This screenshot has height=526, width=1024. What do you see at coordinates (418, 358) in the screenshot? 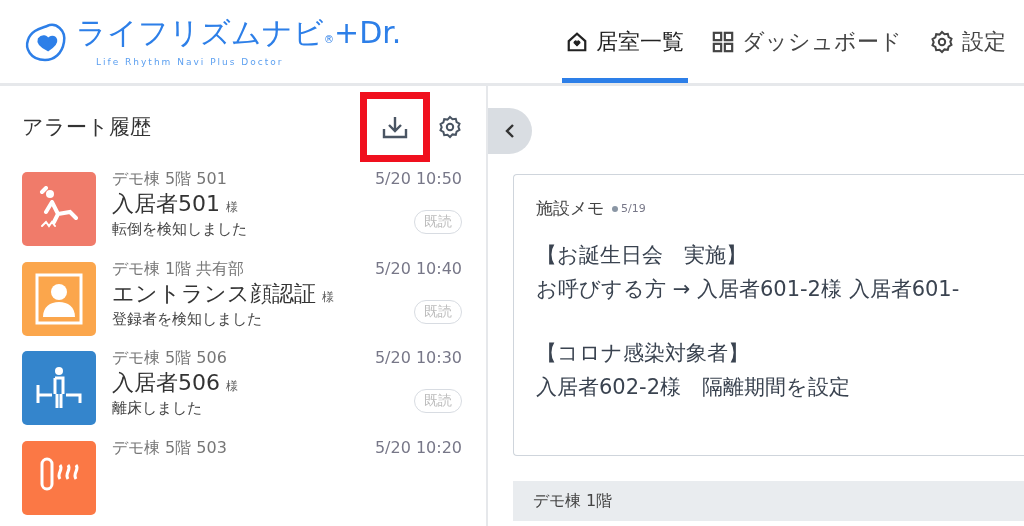
I see `alert-time: 5/20 10:30` at bounding box center [418, 358].